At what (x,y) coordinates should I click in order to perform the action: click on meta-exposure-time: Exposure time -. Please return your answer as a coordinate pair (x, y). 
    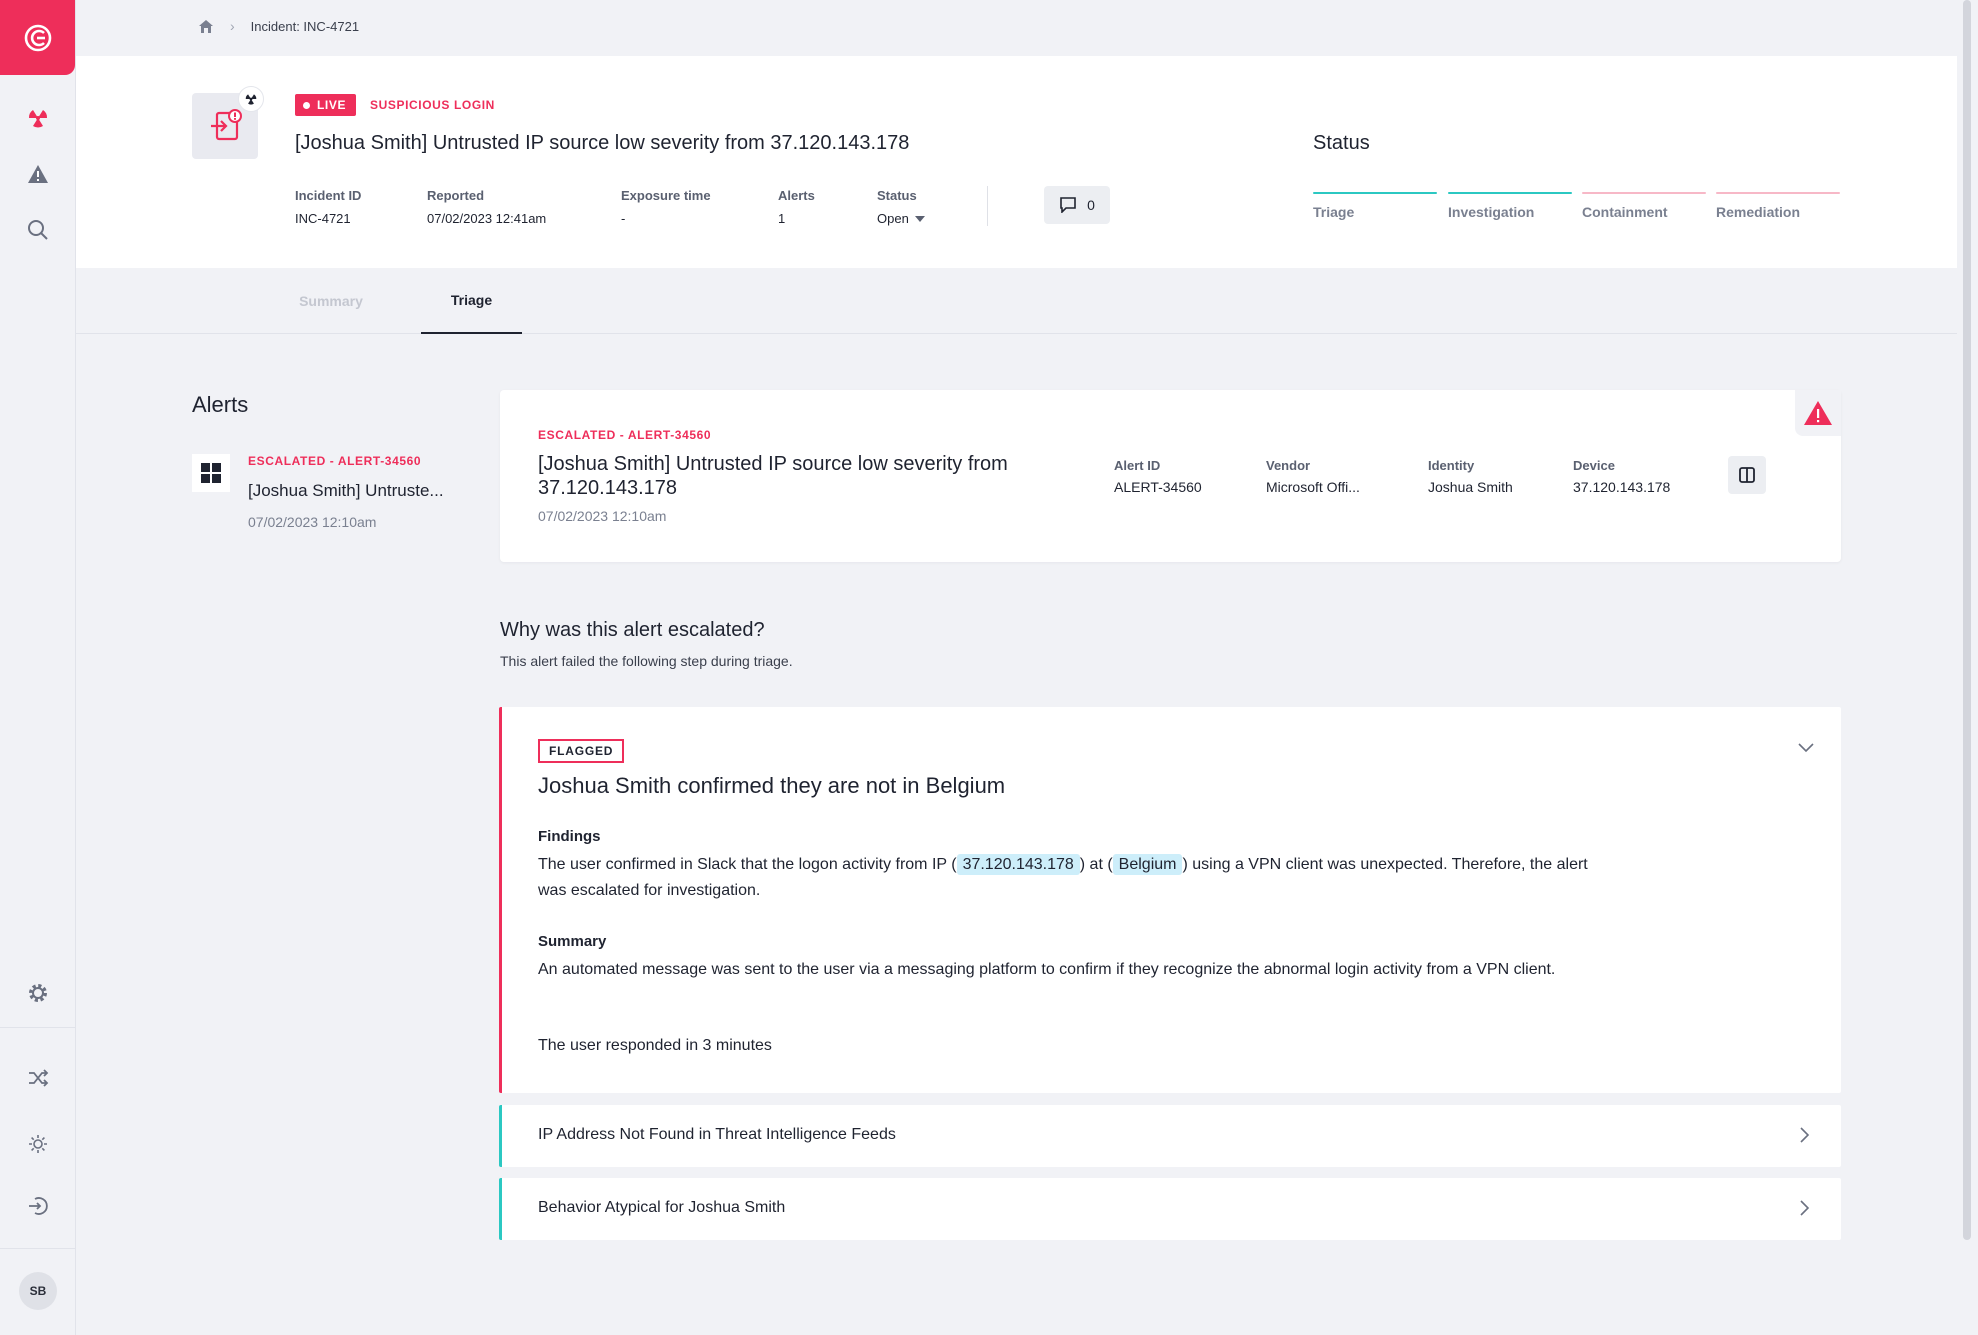
    Looking at the image, I should click on (666, 207).